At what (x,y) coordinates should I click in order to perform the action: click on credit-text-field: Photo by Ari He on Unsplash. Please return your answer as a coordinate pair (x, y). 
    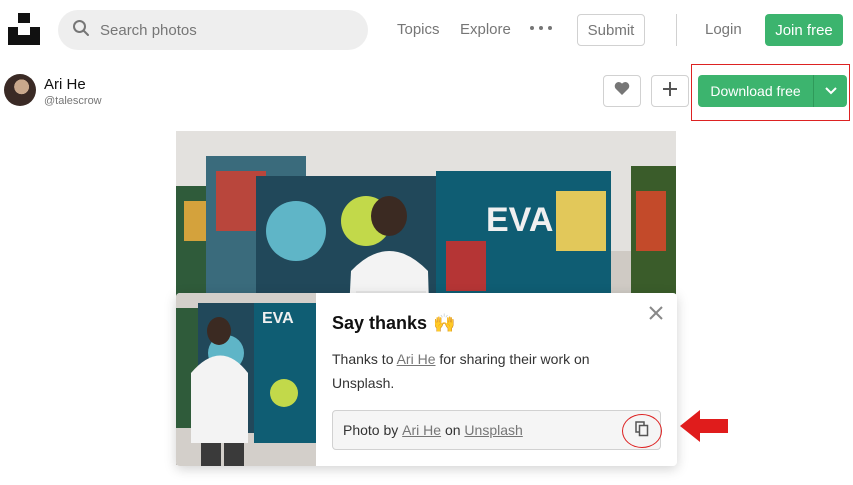
    Looking at the image, I should click on (496, 430).